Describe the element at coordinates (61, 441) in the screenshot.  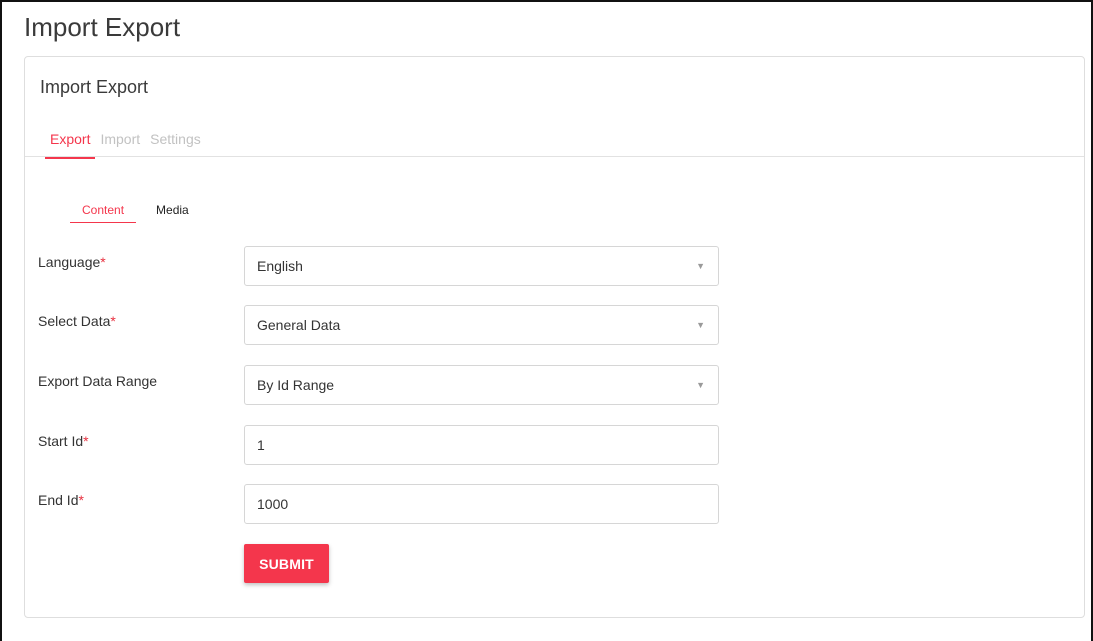
I see `start-id-label-text: Start Id` at that location.